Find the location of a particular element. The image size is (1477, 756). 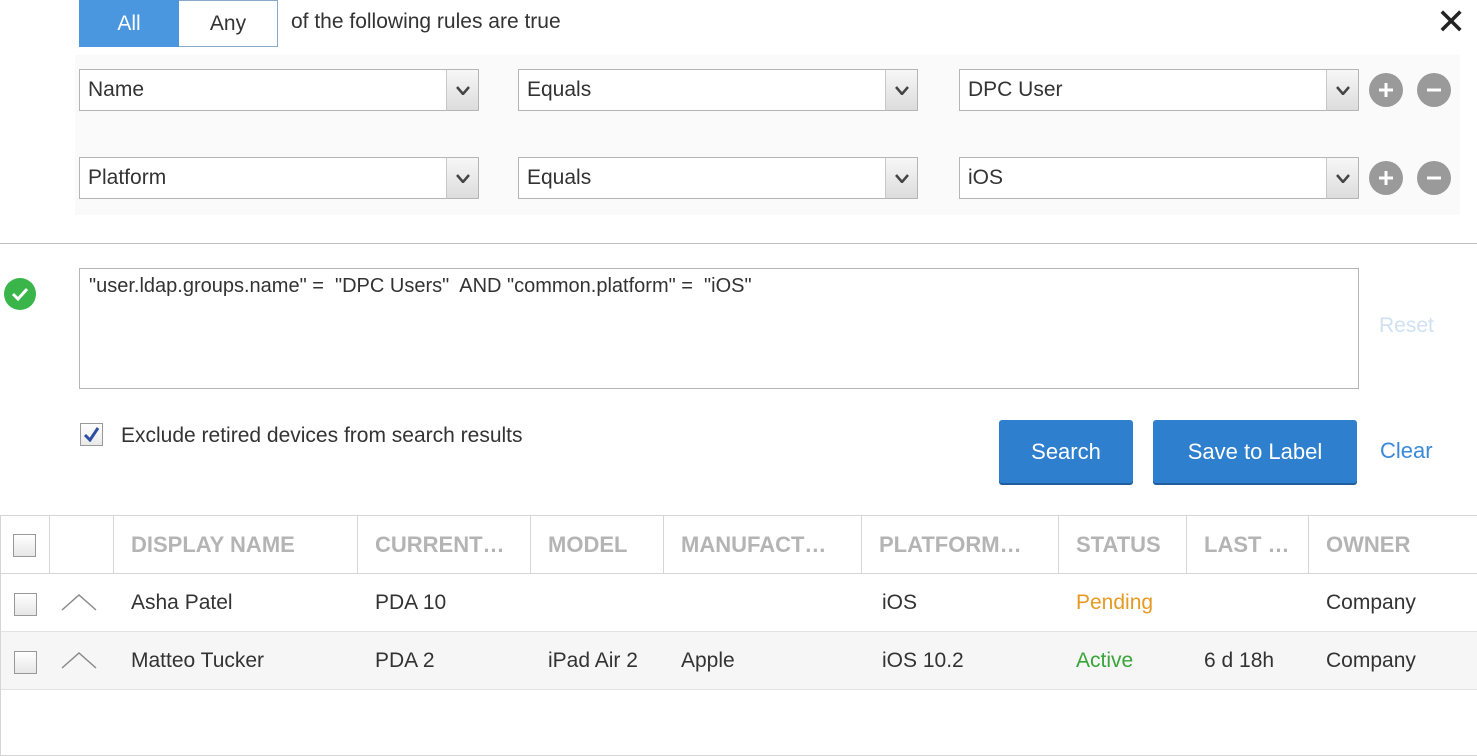

cell-status: Active is located at coordinates (1105, 660).